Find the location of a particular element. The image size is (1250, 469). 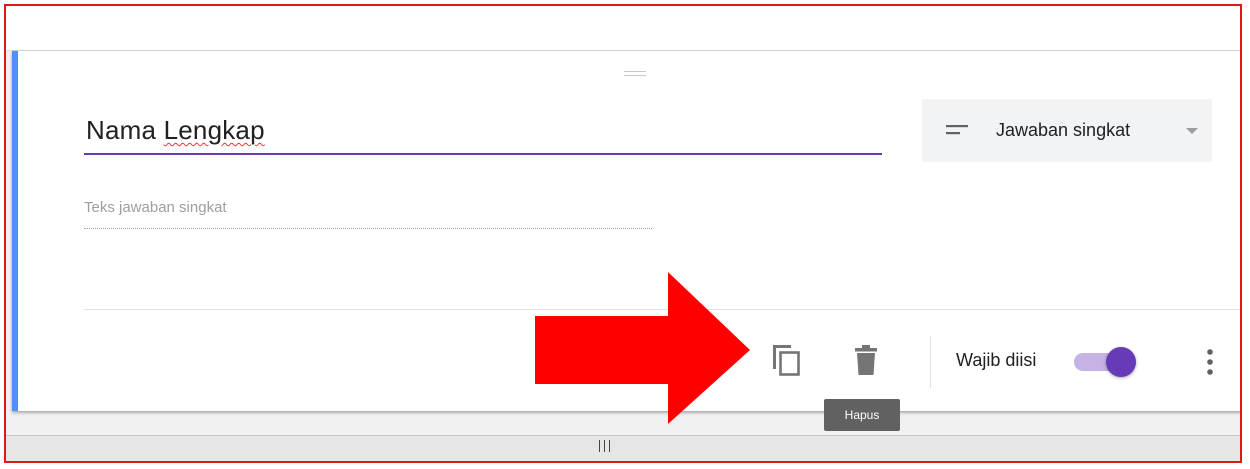

delete-button is located at coordinates (866, 360).